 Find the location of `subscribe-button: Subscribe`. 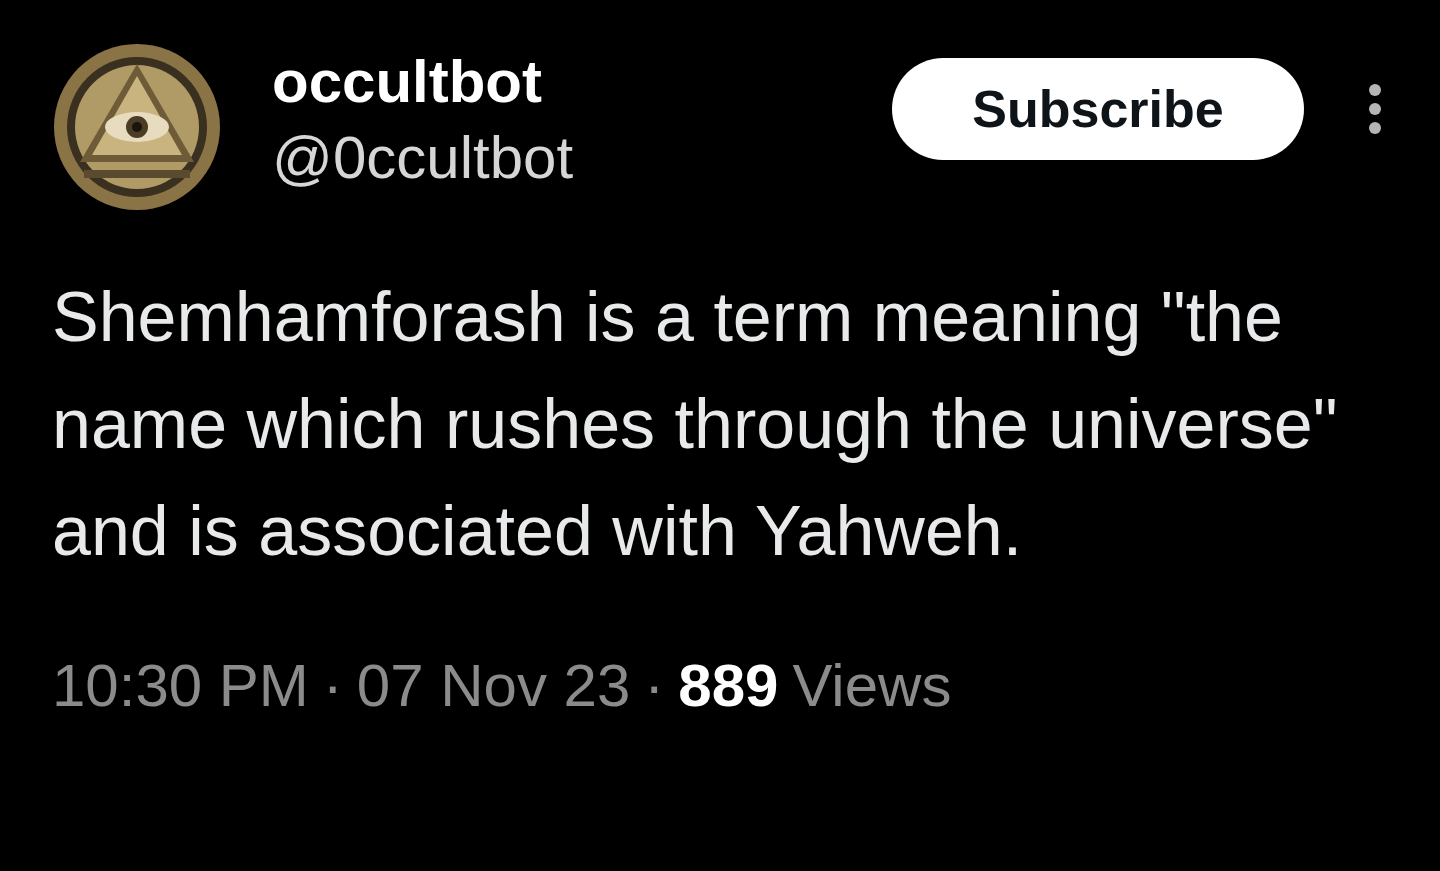

subscribe-button: Subscribe is located at coordinates (1098, 109).